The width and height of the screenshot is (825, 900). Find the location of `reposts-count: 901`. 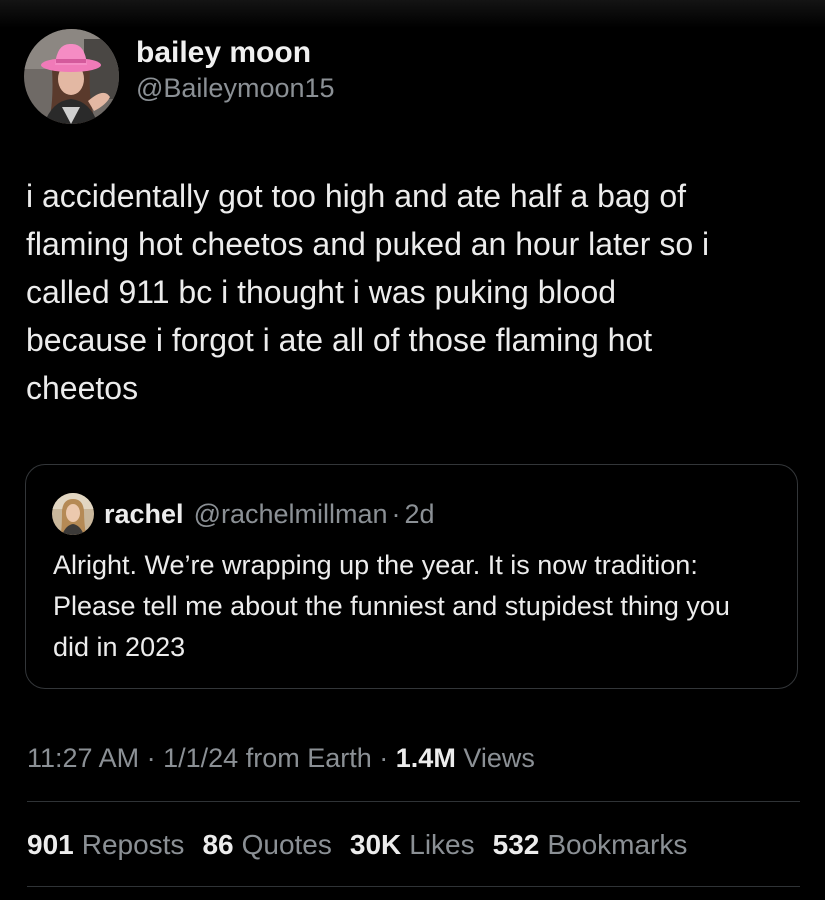

reposts-count: 901 is located at coordinates (50, 844).